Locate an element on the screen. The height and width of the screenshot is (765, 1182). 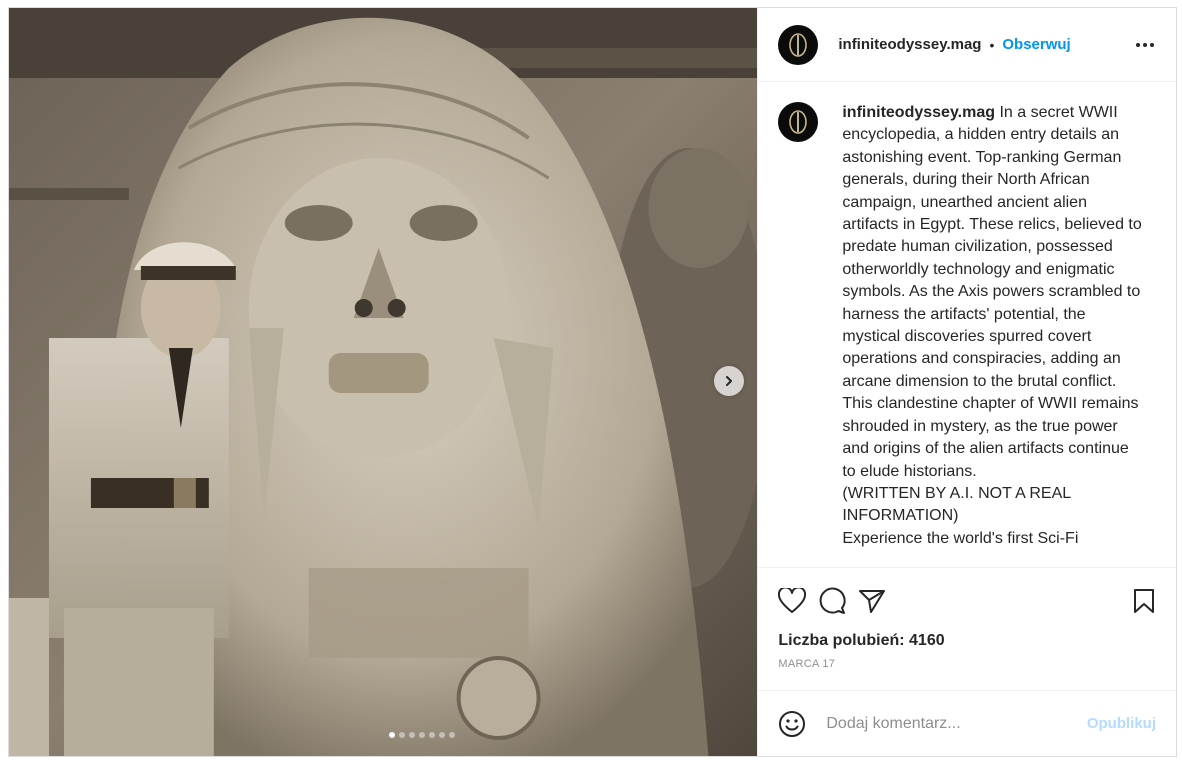
more-options-button is located at coordinates (1145, 45).